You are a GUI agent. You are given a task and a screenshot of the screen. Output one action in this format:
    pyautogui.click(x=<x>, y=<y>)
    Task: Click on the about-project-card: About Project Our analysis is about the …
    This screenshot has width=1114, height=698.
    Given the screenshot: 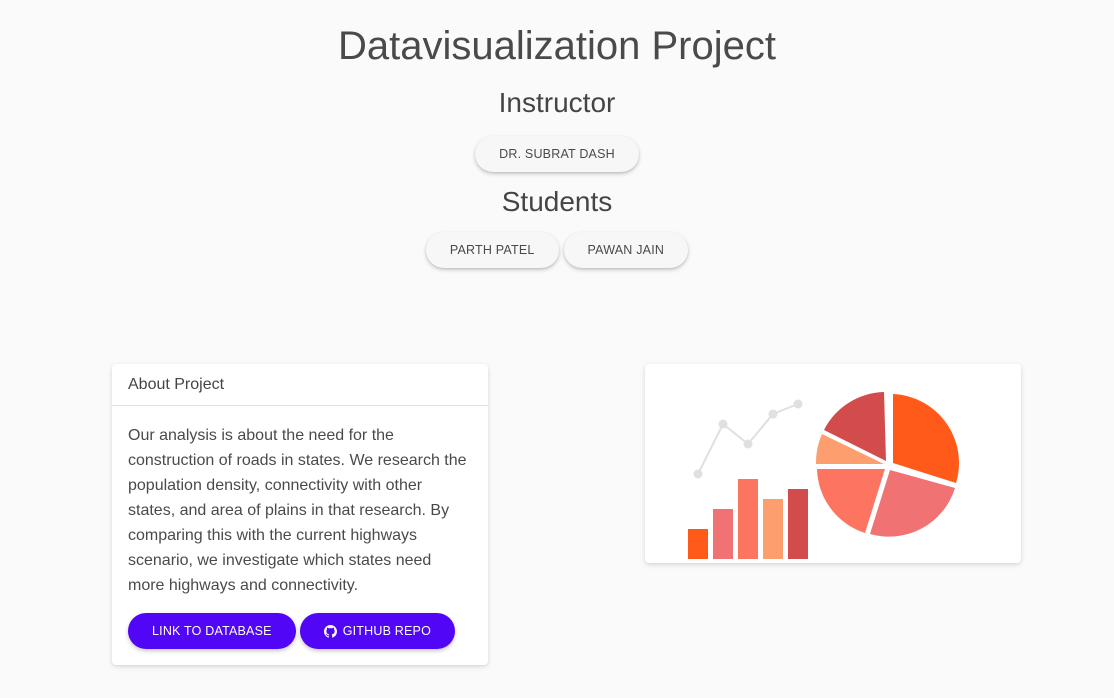 What is the action you would take?
    pyautogui.click(x=300, y=514)
    